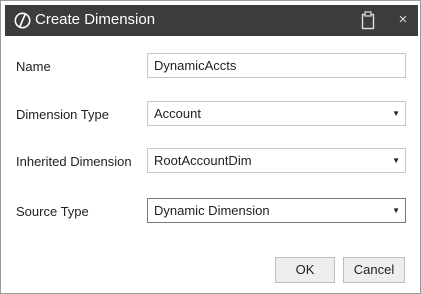 The image size is (421, 294). What do you see at coordinates (276, 210) in the screenshot?
I see `source-type-select: Dynamic Dimension ▼` at bounding box center [276, 210].